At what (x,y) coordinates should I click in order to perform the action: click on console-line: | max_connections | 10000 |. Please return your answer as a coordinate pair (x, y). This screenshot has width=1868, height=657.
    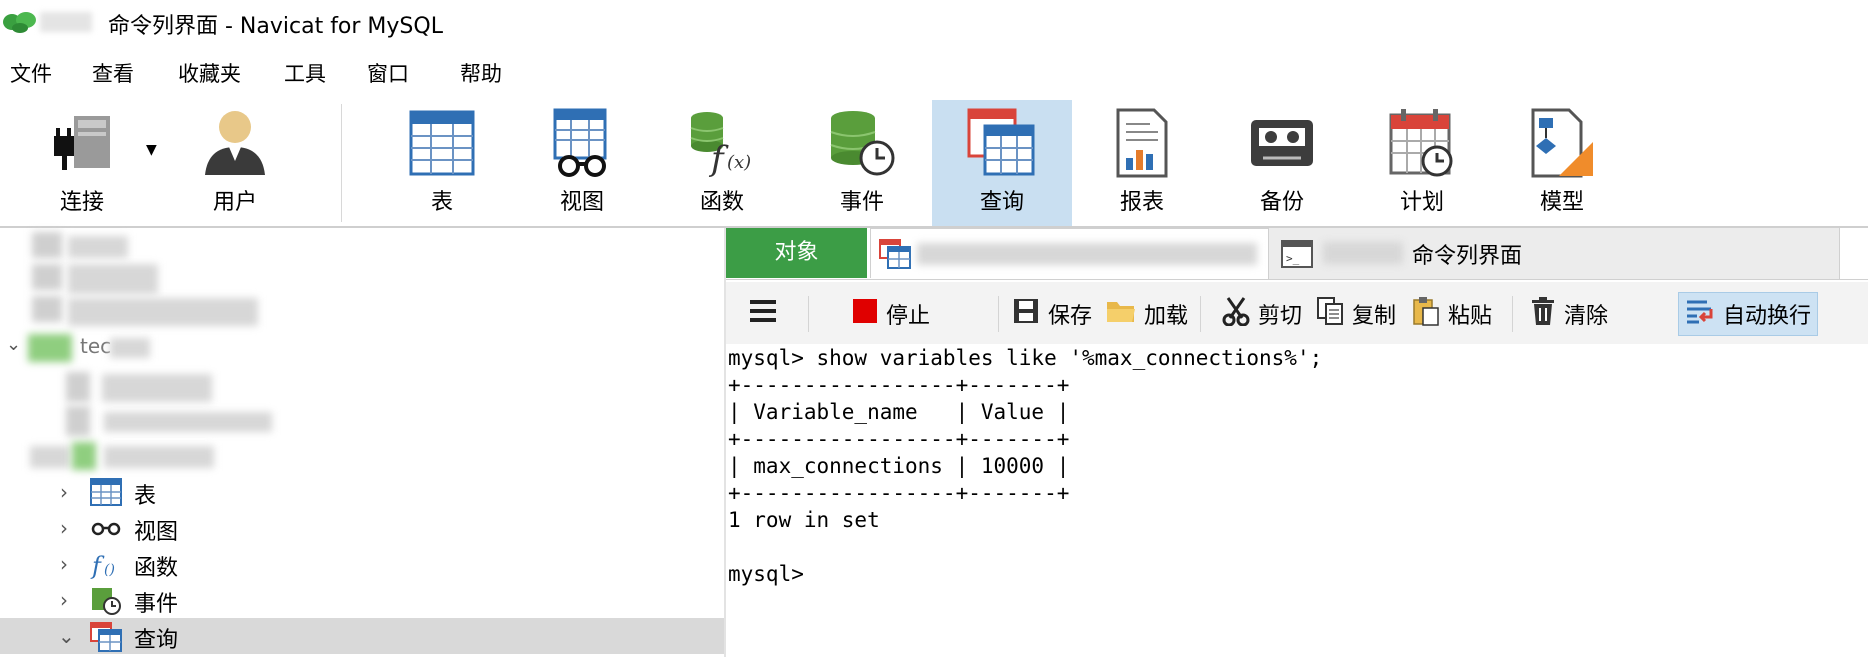
    Looking at the image, I should click on (899, 466).